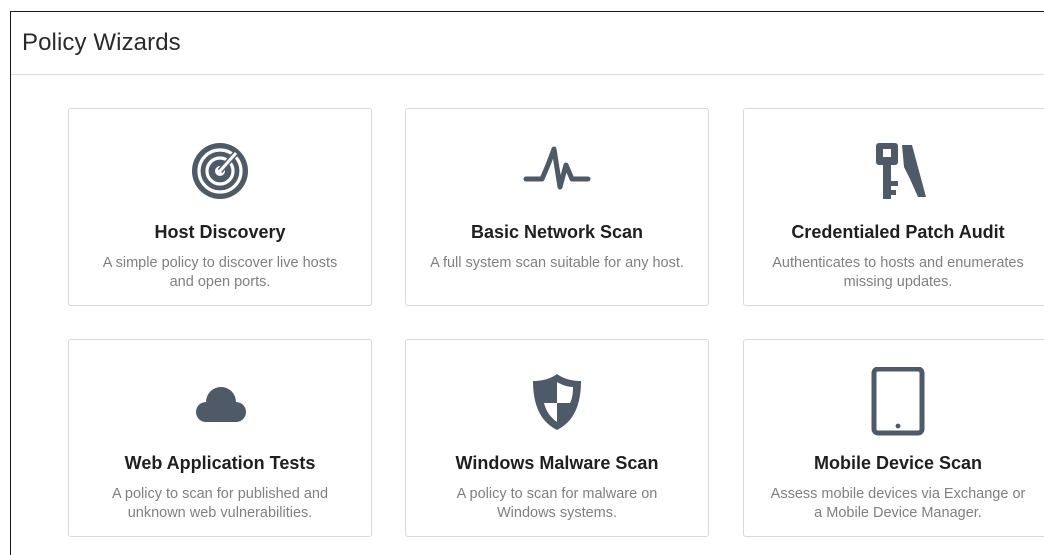 This screenshot has width=1044, height=555. What do you see at coordinates (557, 463) in the screenshot?
I see `wizard-title: Windows Malware Scan` at bounding box center [557, 463].